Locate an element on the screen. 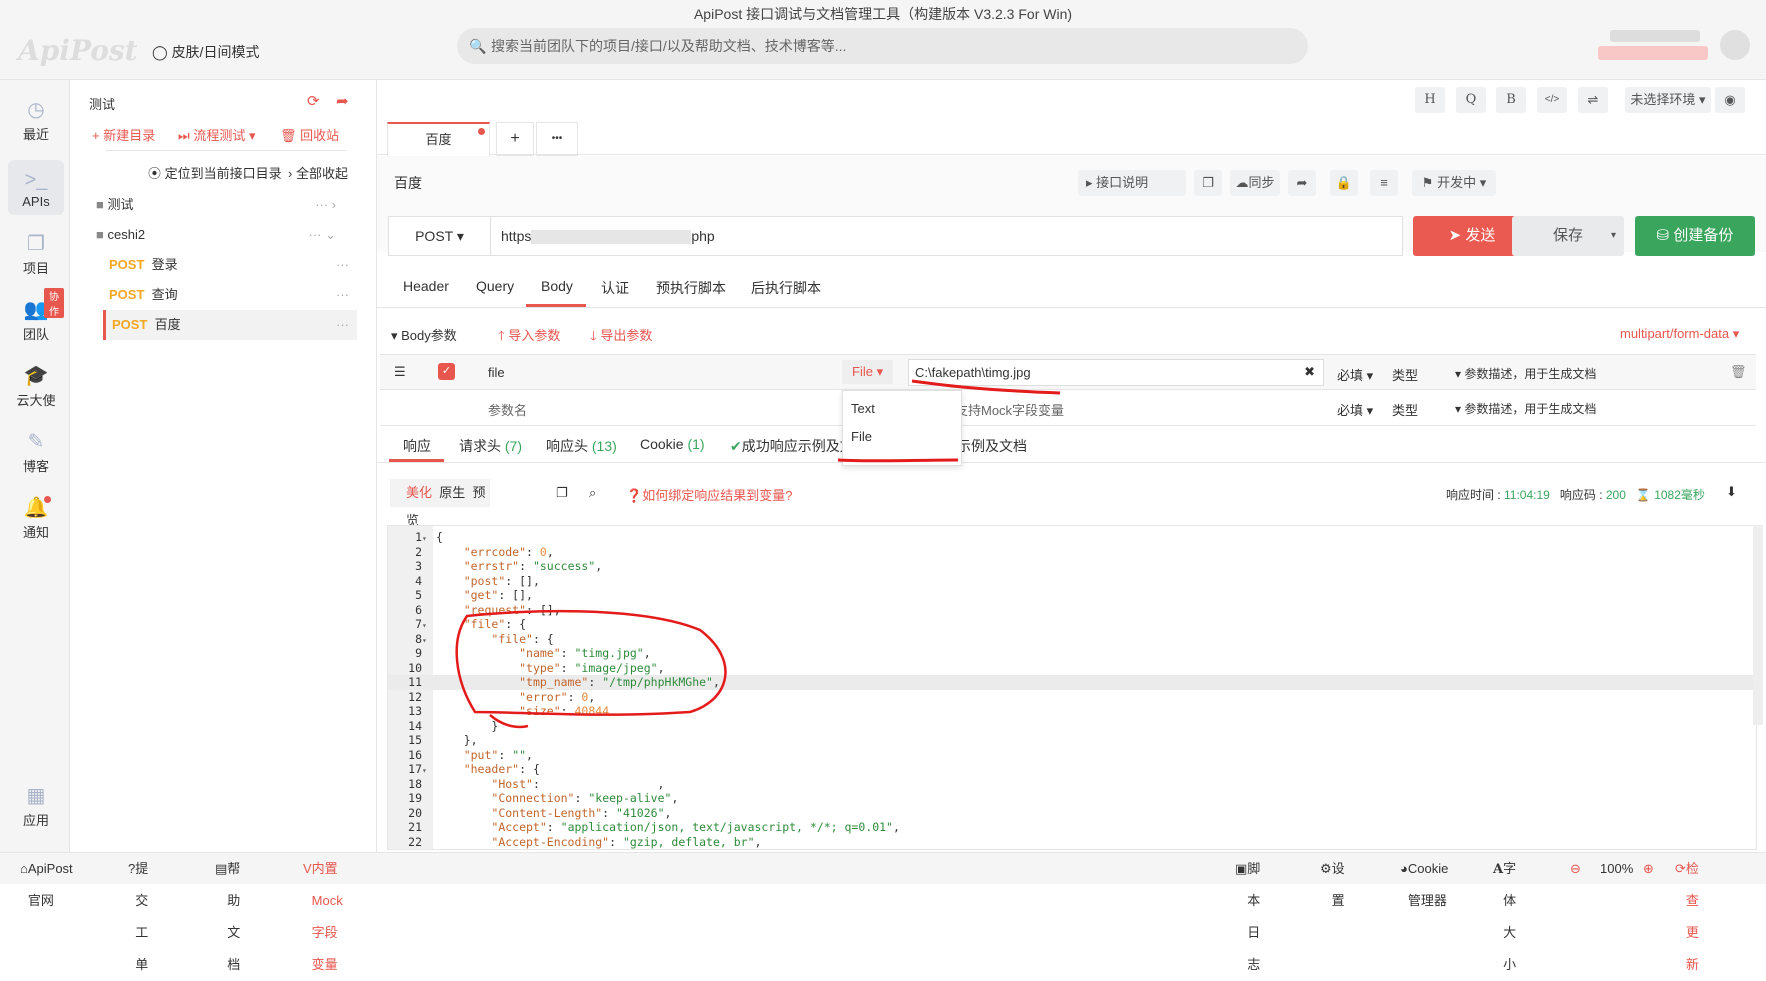  settings-sliders-button: ⇌ is located at coordinates (1593, 100).